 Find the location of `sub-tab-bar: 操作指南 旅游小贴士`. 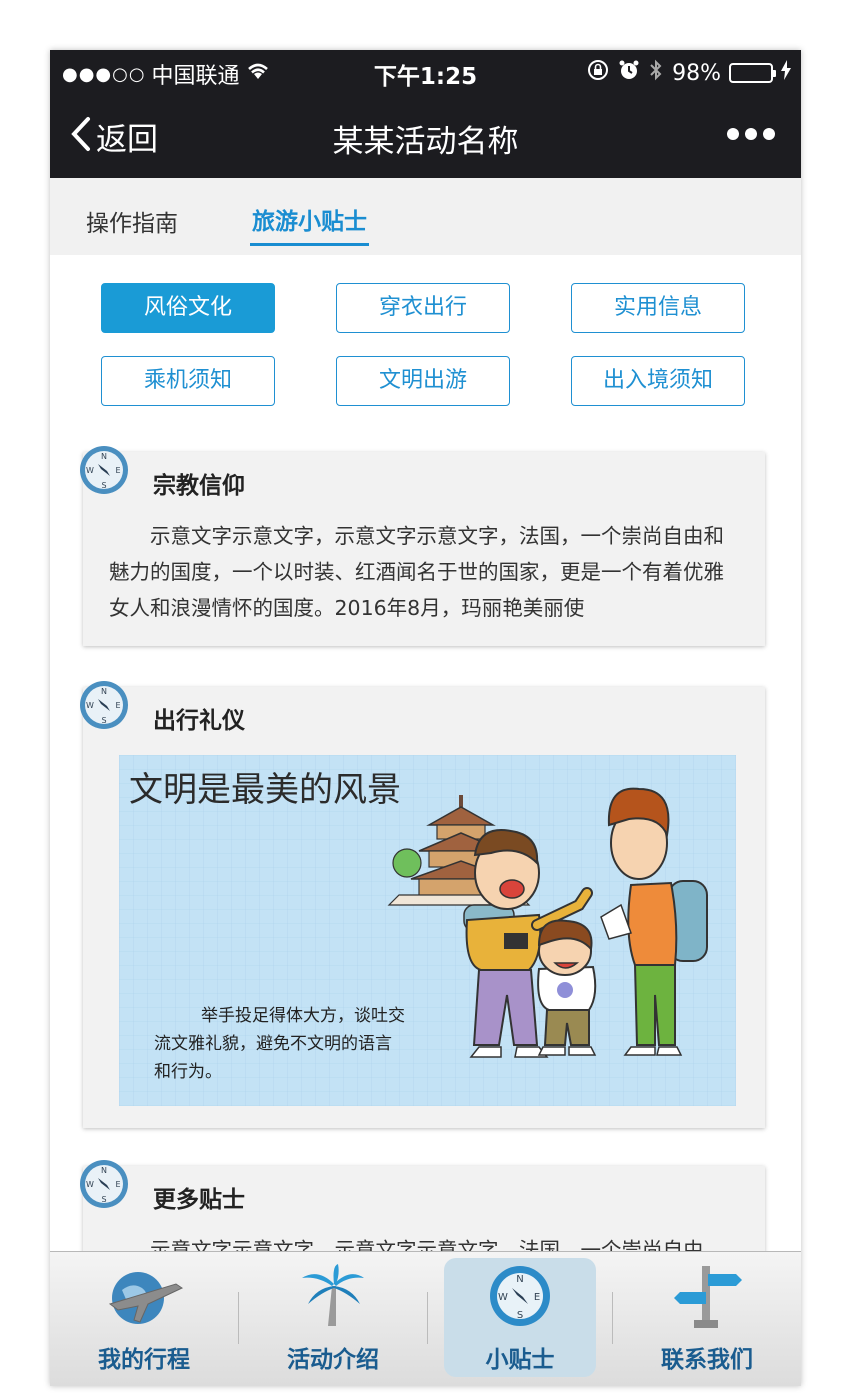

sub-tab-bar: 操作指南 旅游小贴士 is located at coordinates (425, 216).